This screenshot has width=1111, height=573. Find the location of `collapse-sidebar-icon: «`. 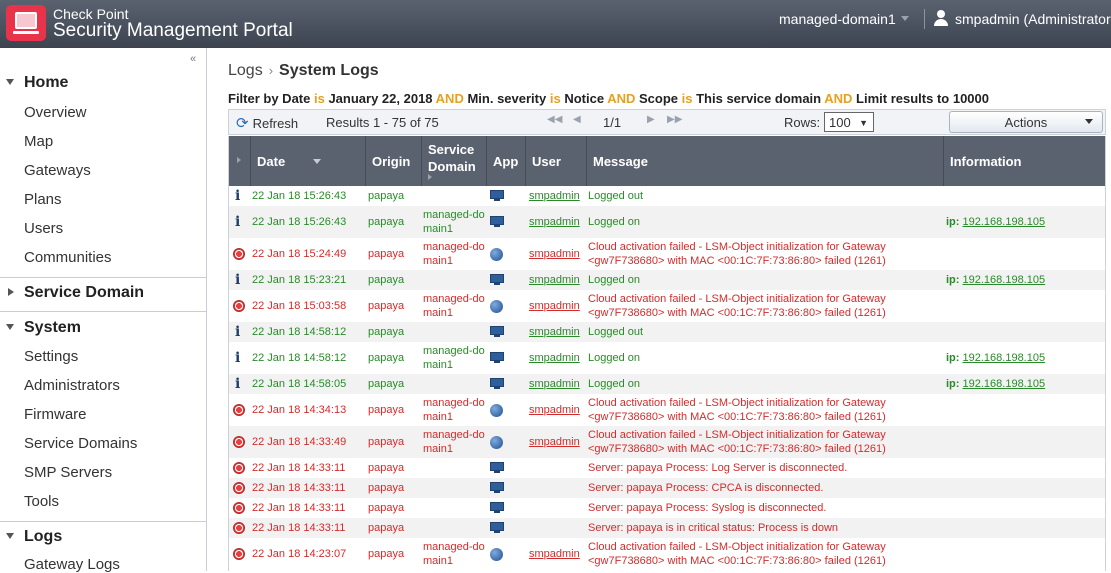

collapse-sidebar-icon: « is located at coordinates (193, 59).